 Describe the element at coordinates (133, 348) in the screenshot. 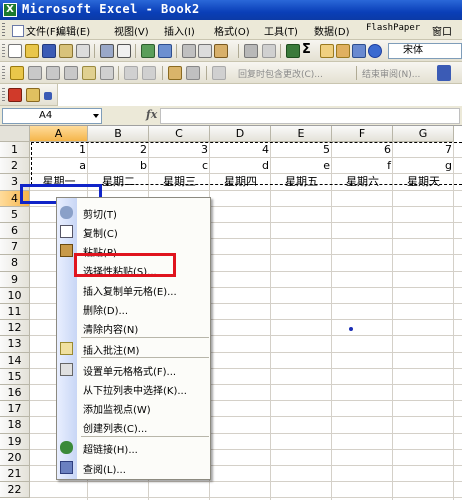

I see `menu-insert-comment: 插入批注(M)` at that location.